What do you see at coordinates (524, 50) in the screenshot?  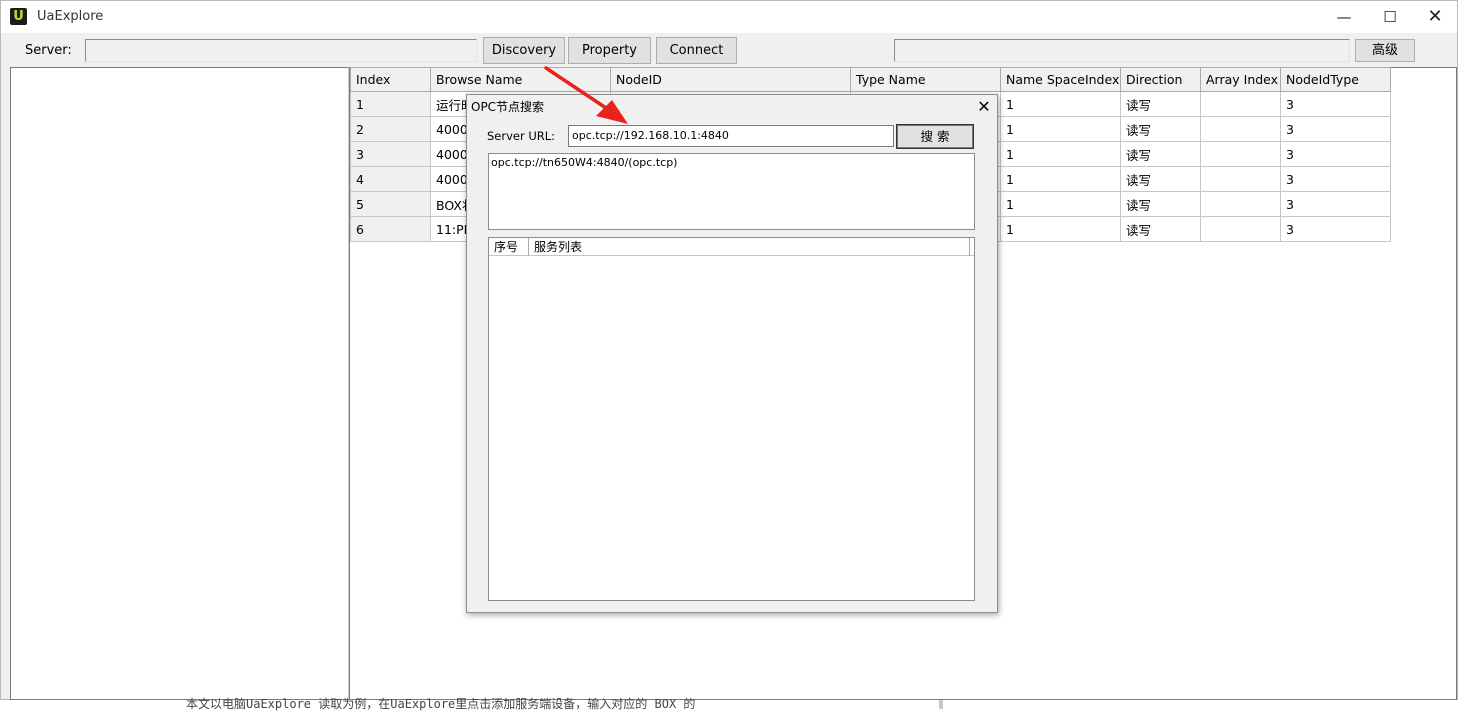 I see `discovery-button: Discovery` at bounding box center [524, 50].